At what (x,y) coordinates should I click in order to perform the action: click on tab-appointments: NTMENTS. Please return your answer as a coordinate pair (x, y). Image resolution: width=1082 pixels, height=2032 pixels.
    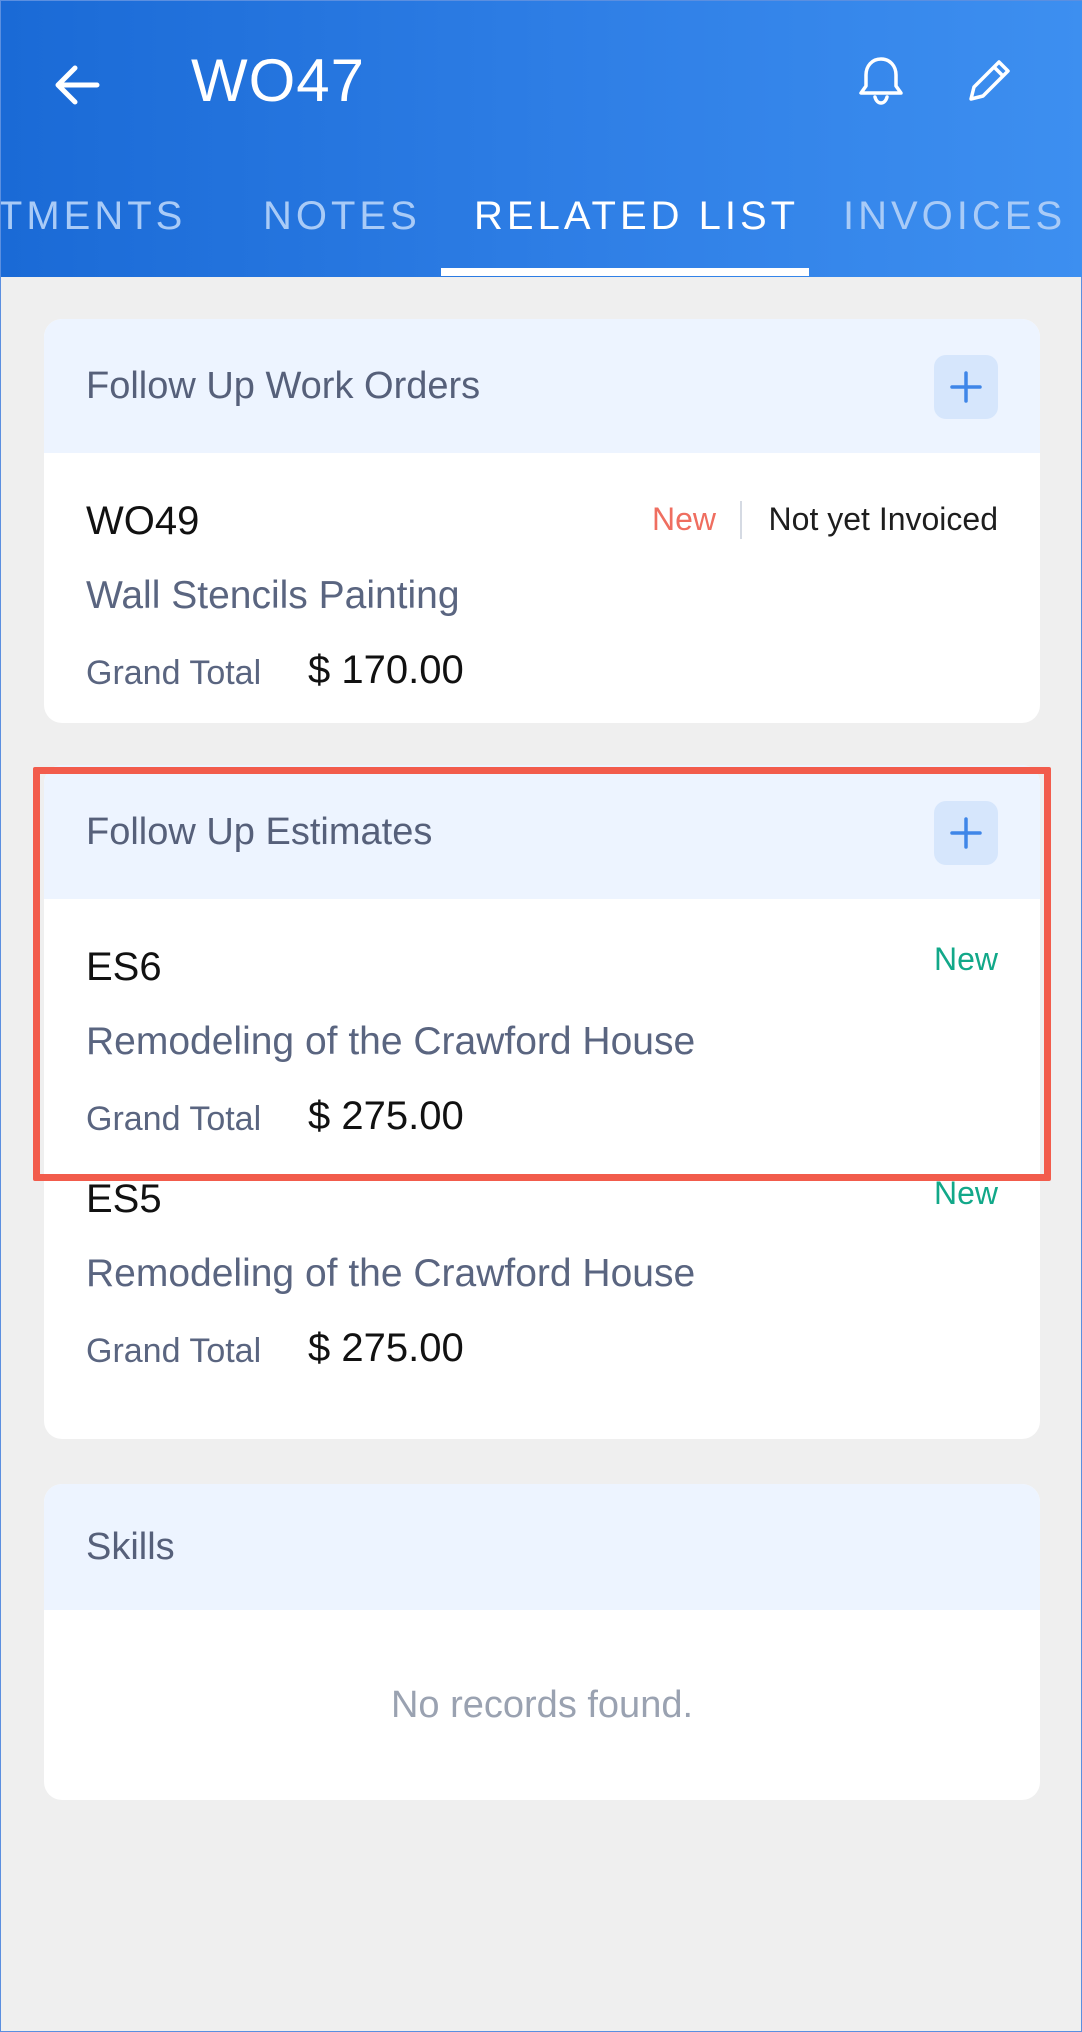
    Looking at the image, I should click on (93, 229).